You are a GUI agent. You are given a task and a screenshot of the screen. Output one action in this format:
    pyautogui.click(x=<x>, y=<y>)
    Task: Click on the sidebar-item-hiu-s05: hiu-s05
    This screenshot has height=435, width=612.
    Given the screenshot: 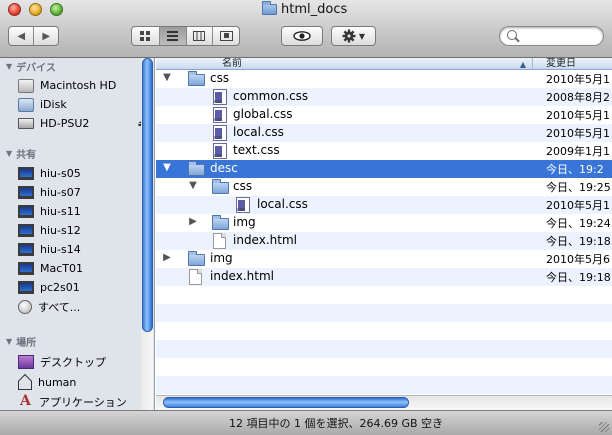 What is the action you would take?
    pyautogui.click(x=85, y=173)
    